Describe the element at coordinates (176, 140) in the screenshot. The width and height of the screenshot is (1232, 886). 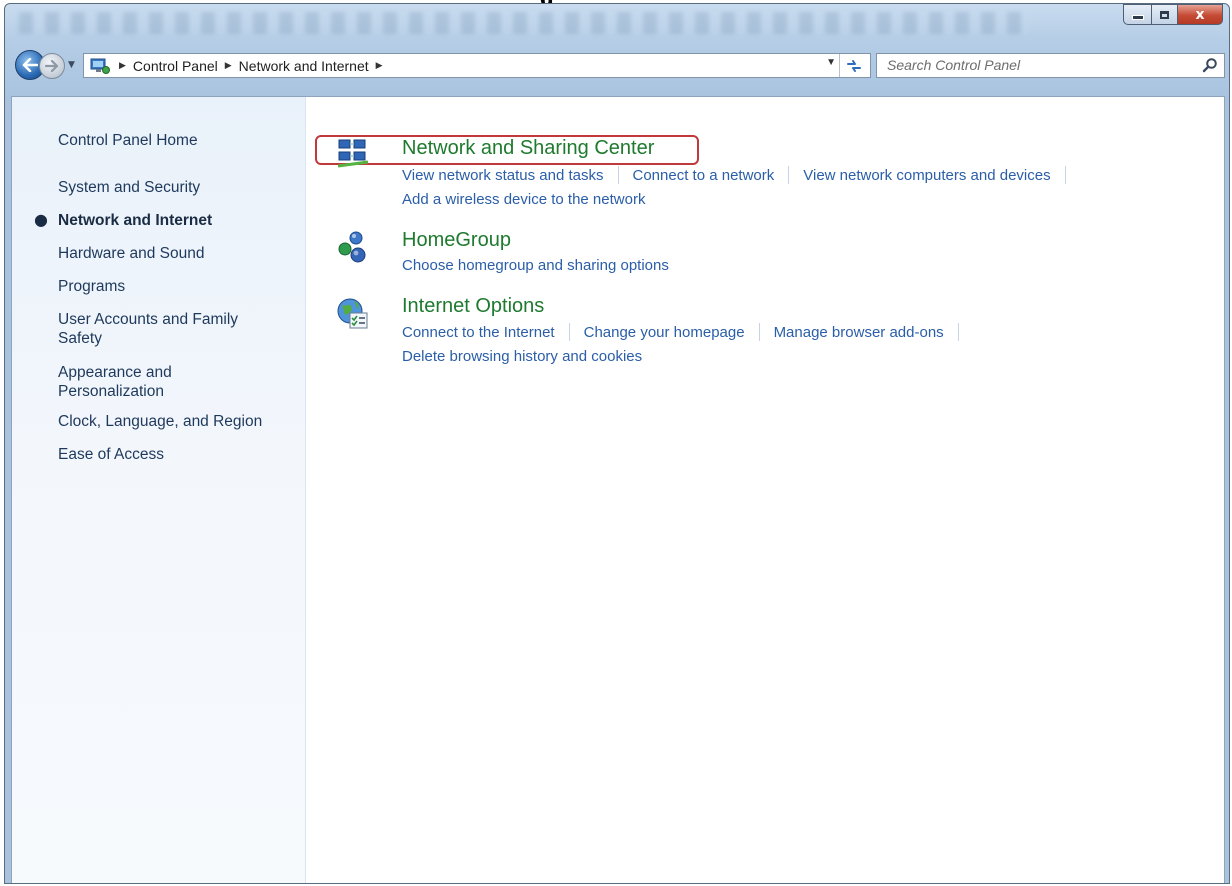
I see `sidebar-item-control-panel-home: Control Panel Home` at that location.